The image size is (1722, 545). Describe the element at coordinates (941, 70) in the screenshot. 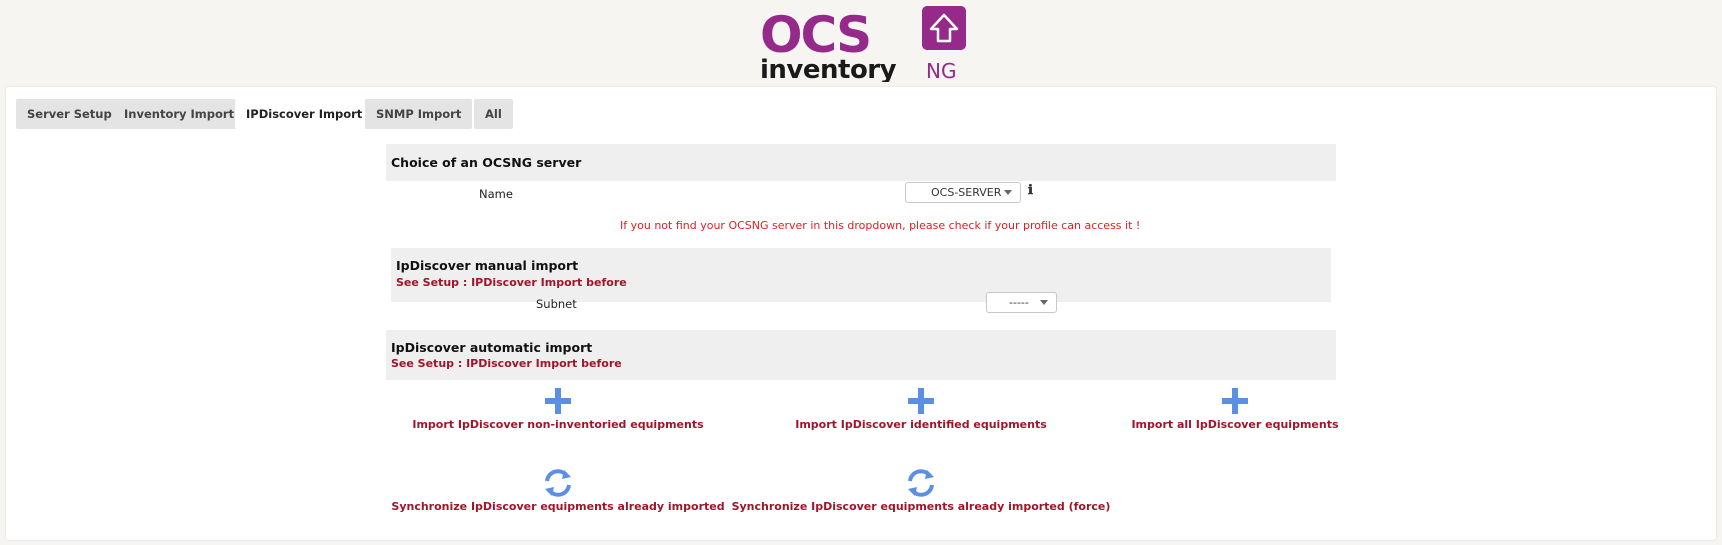

I see `logo-text-ng: NG` at that location.